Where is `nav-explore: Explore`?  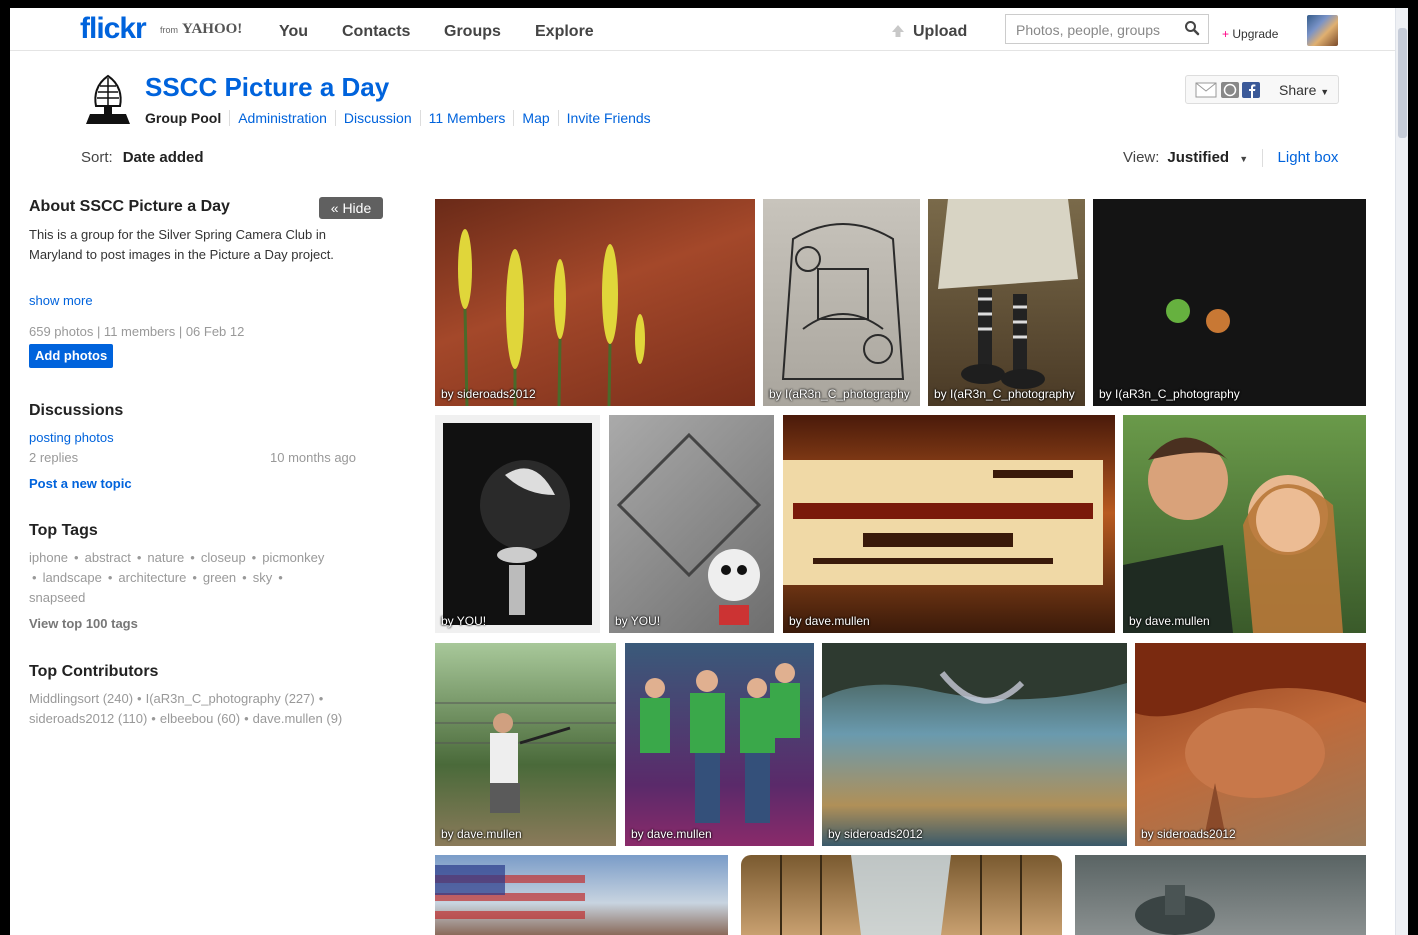 nav-explore: Explore is located at coordinates (564, 32).